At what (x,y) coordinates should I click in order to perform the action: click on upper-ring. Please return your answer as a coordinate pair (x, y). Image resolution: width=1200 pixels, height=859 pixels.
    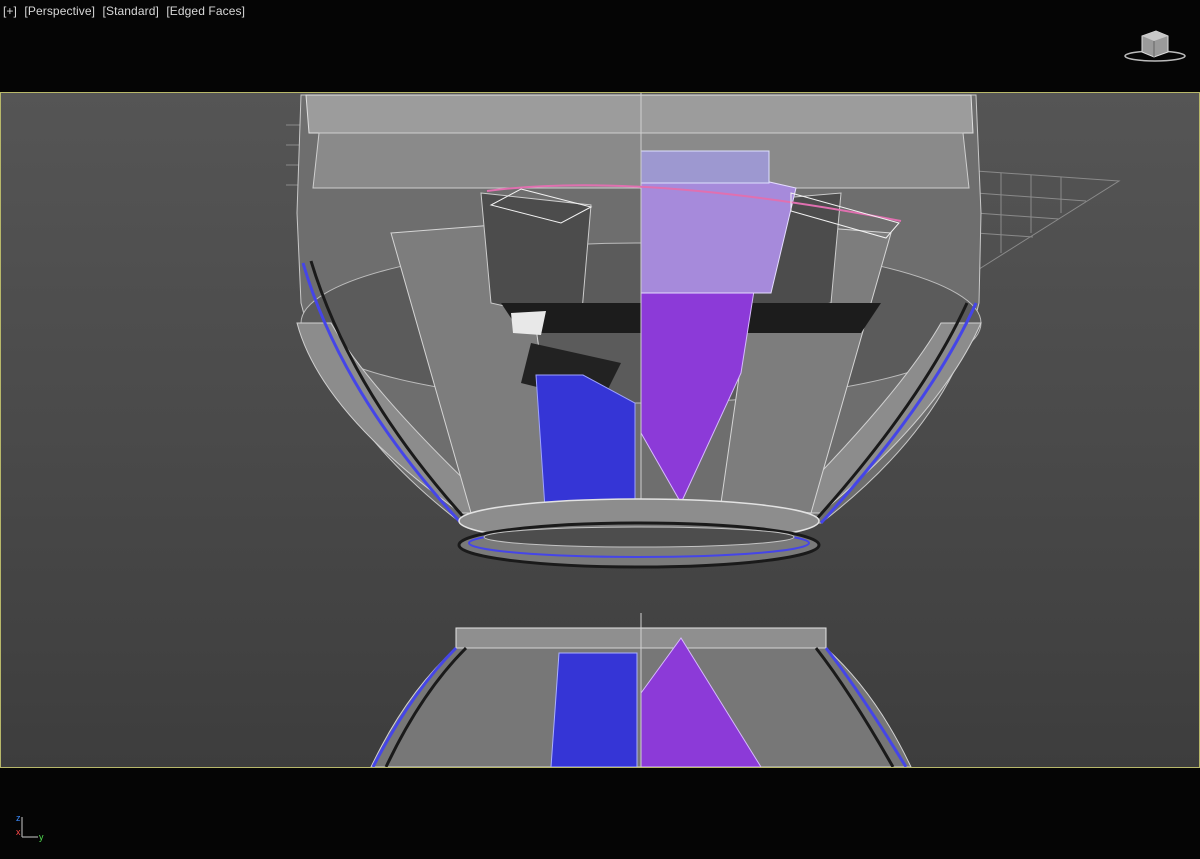
    Looking at the image, I should click on (639, 533).